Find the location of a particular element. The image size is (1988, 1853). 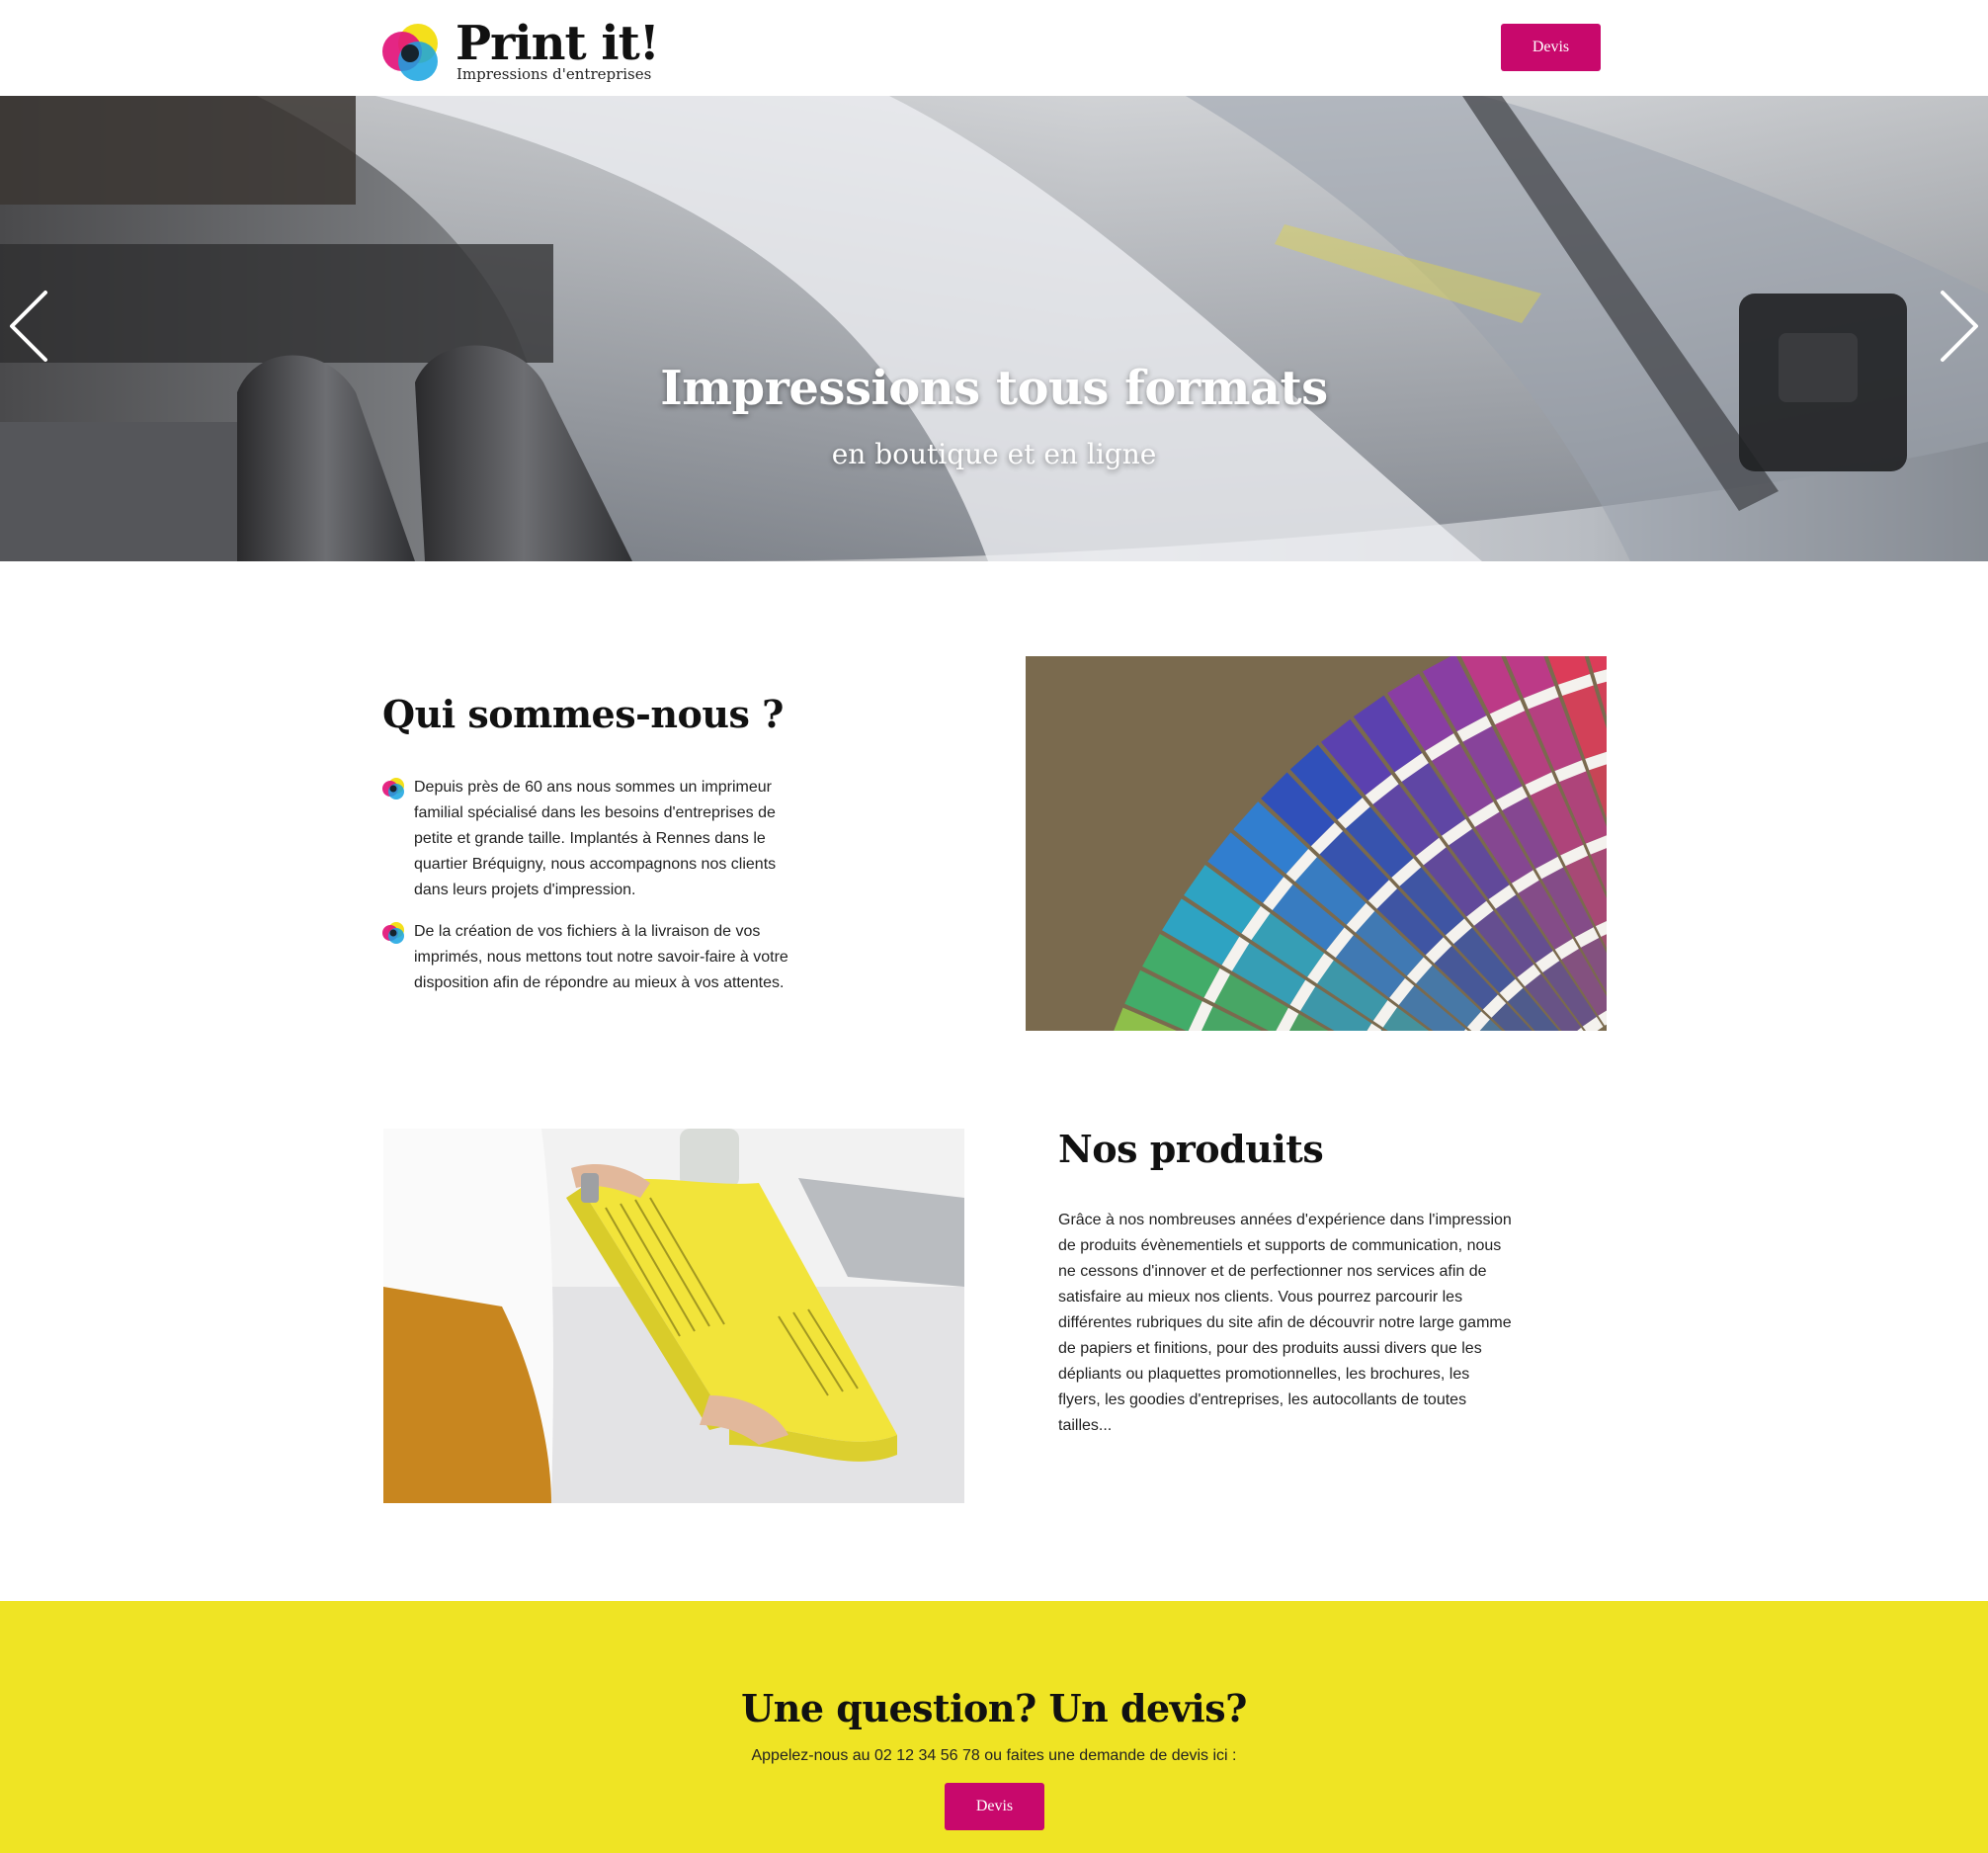

chevron-right-icon is located at coordinates (1959, 326).